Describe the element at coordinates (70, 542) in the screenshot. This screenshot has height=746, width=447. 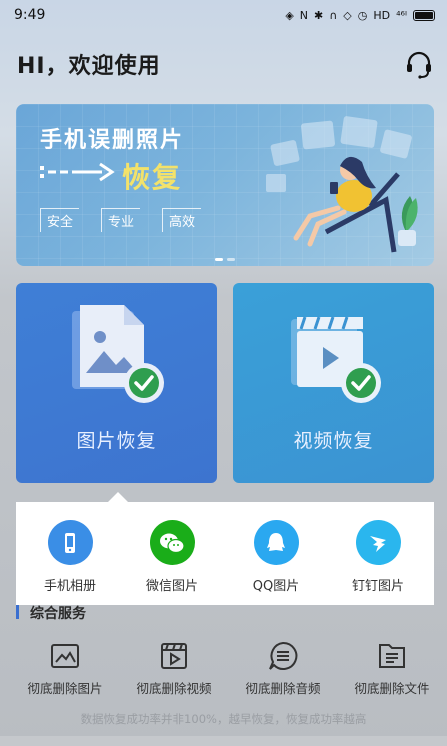
I see `phone-icon` at that location.